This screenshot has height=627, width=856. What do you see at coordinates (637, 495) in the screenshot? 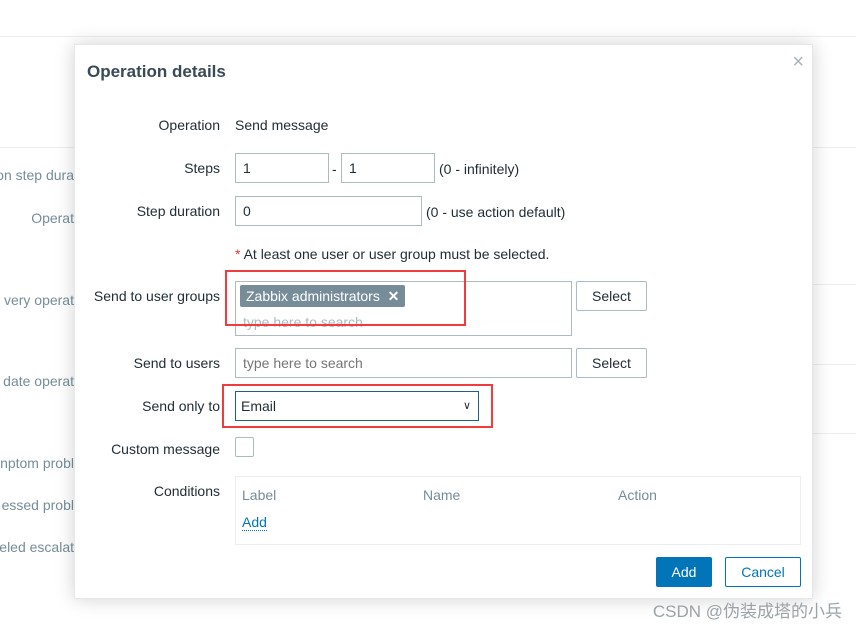
I see `column-action: Action` at bounding box center [637, 495].